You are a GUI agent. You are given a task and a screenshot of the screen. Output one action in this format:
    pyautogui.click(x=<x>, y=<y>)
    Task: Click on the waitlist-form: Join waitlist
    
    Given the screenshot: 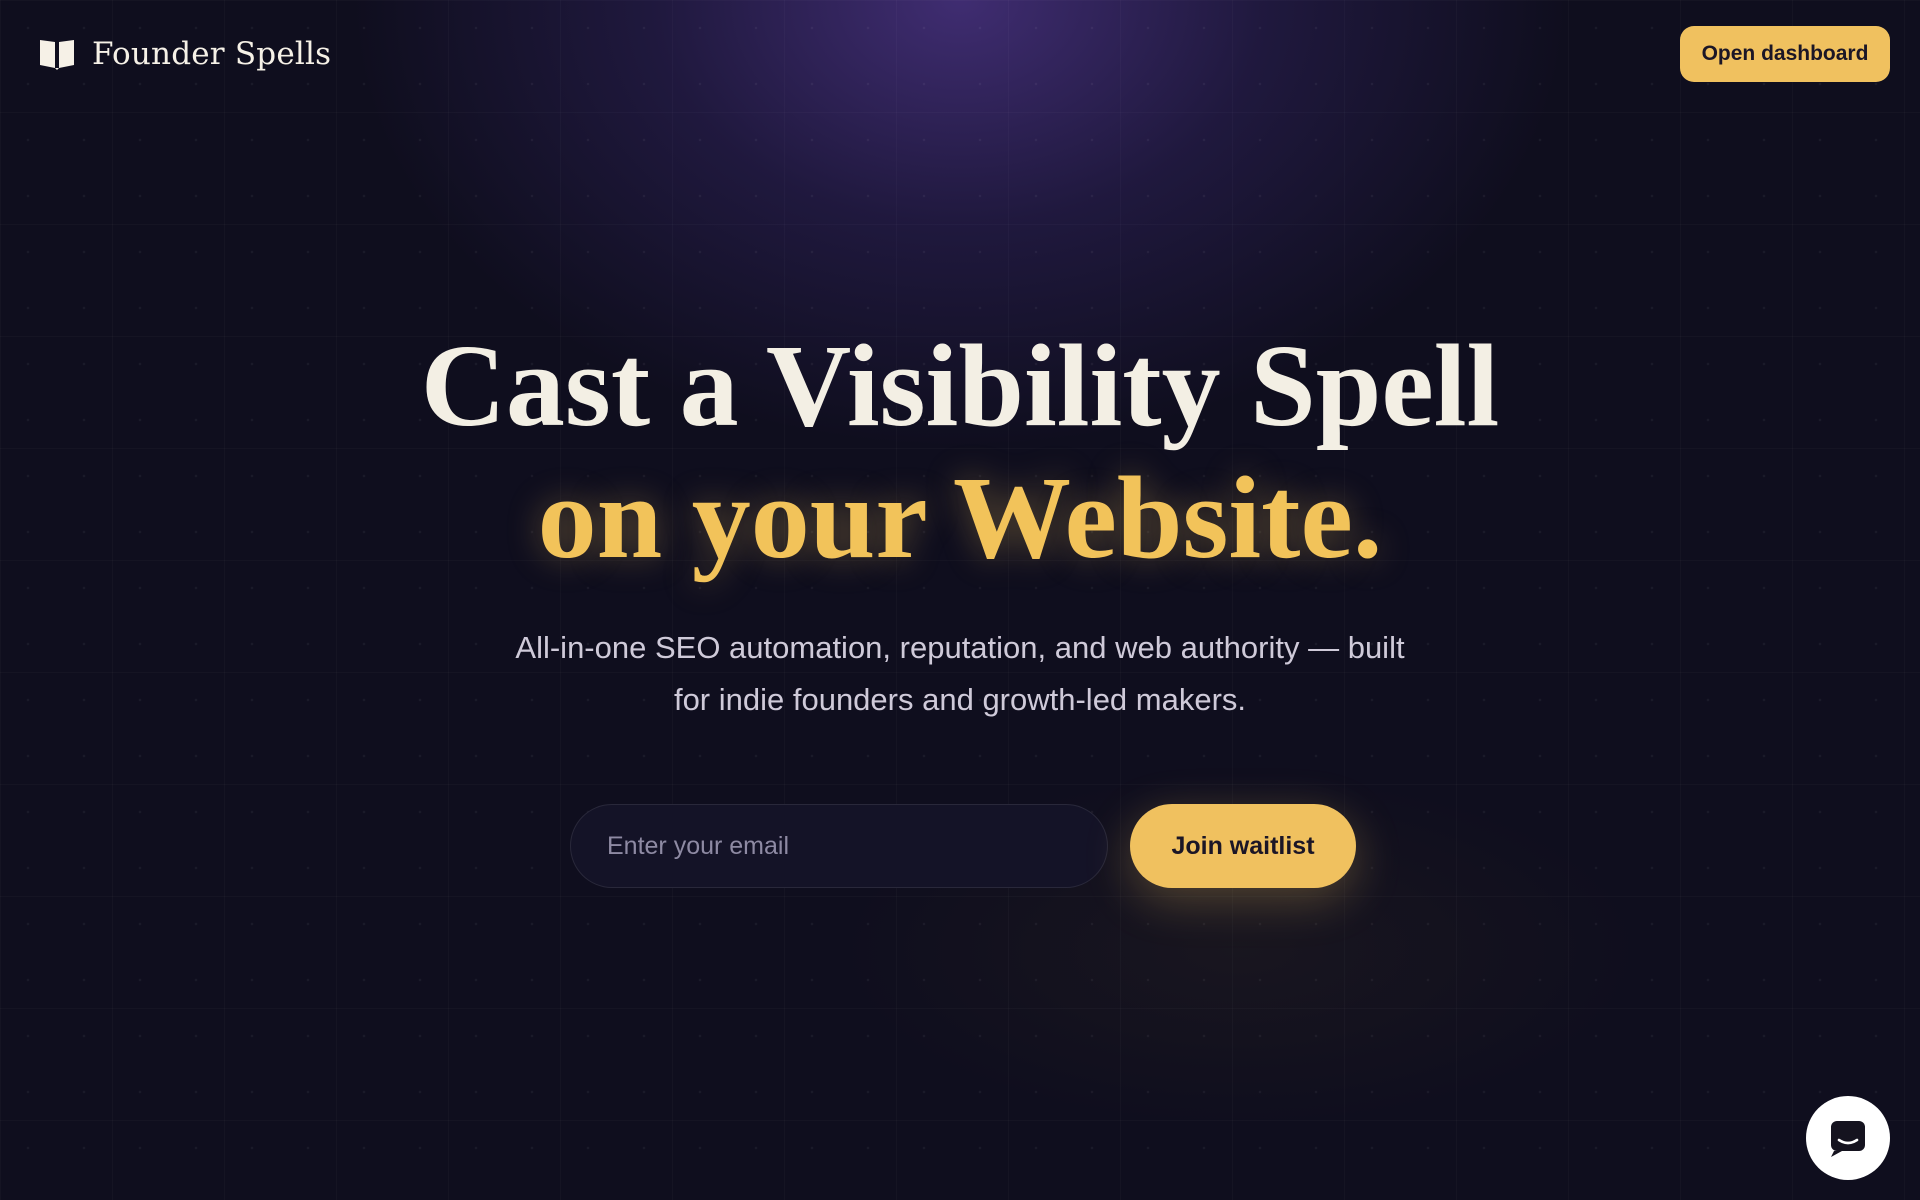 What is the action you would take?
    pyautogui.click(x=963, y=846)
    